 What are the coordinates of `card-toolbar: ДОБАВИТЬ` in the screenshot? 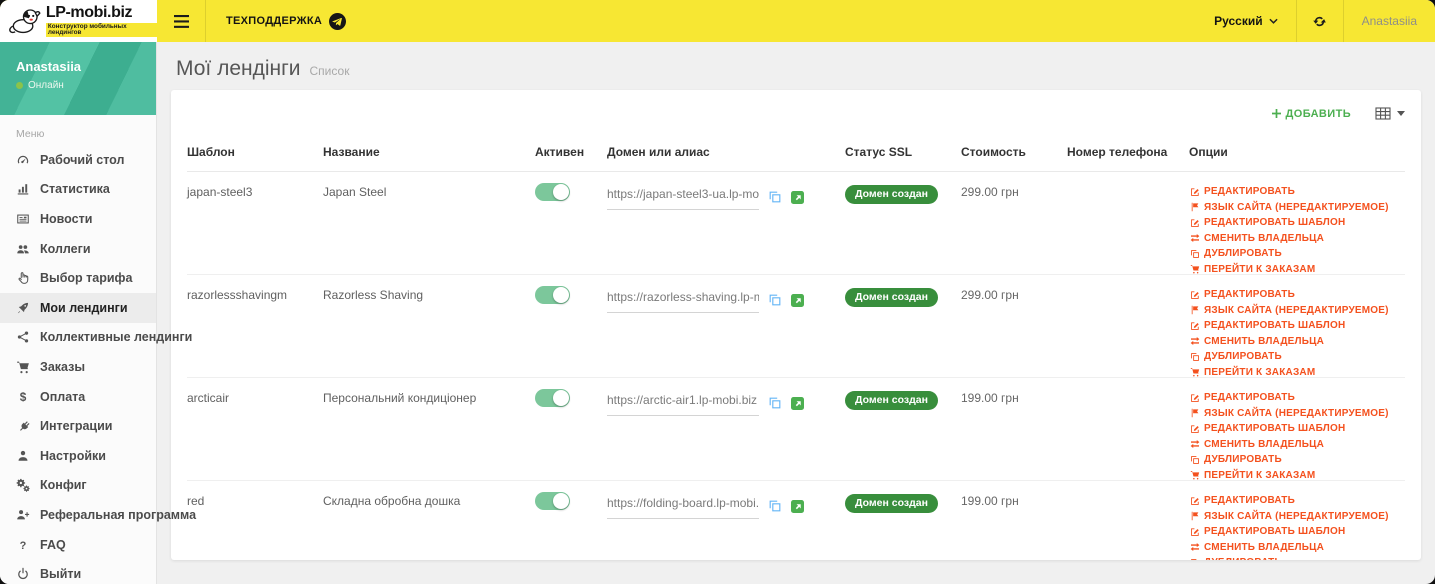 It's located at (796, 113).